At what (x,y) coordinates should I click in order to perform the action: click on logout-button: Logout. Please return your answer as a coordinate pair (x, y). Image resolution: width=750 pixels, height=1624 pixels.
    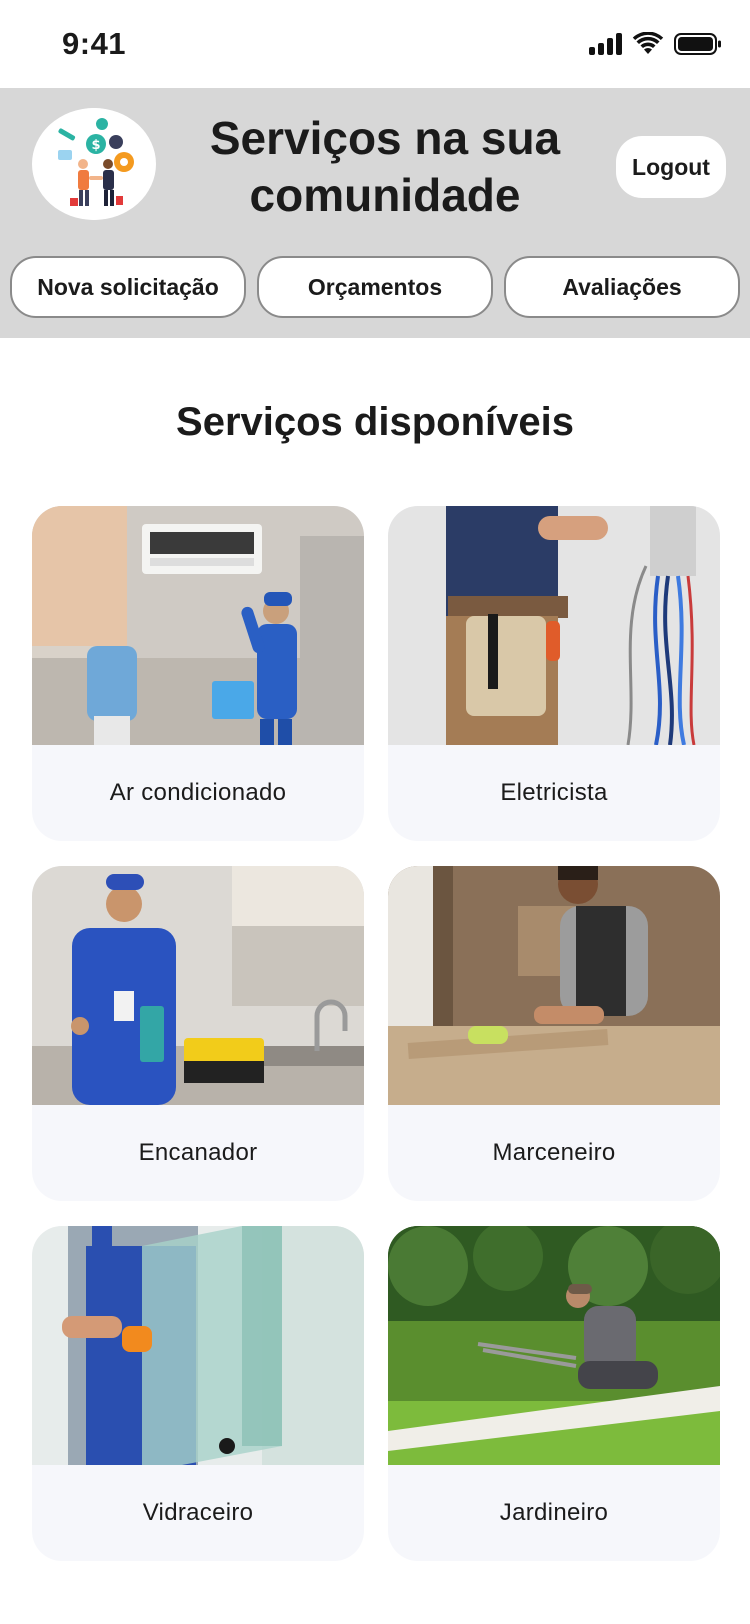
    Looking at the image, I should click on (671, 167).